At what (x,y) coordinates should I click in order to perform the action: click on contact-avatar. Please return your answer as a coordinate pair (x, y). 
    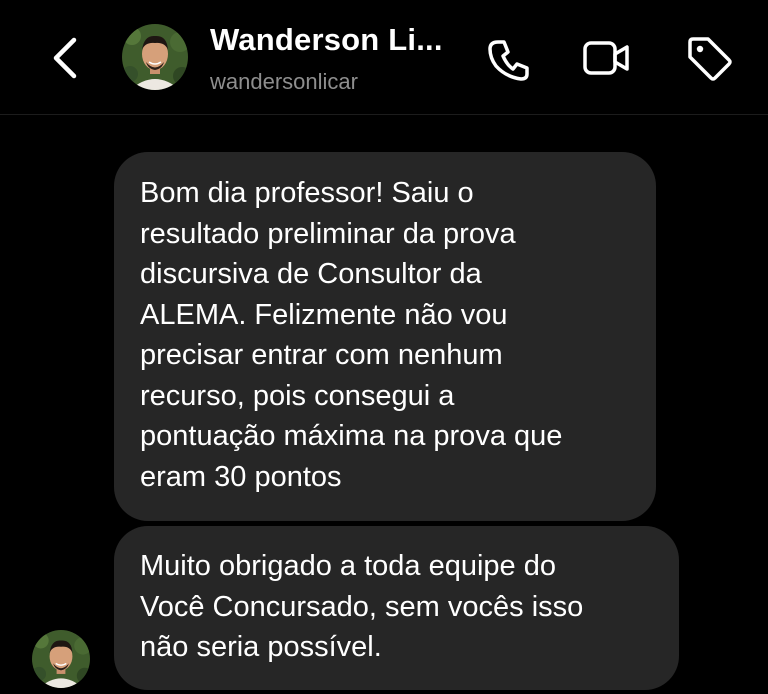
    Looking at the image, I should click on (155, 57).